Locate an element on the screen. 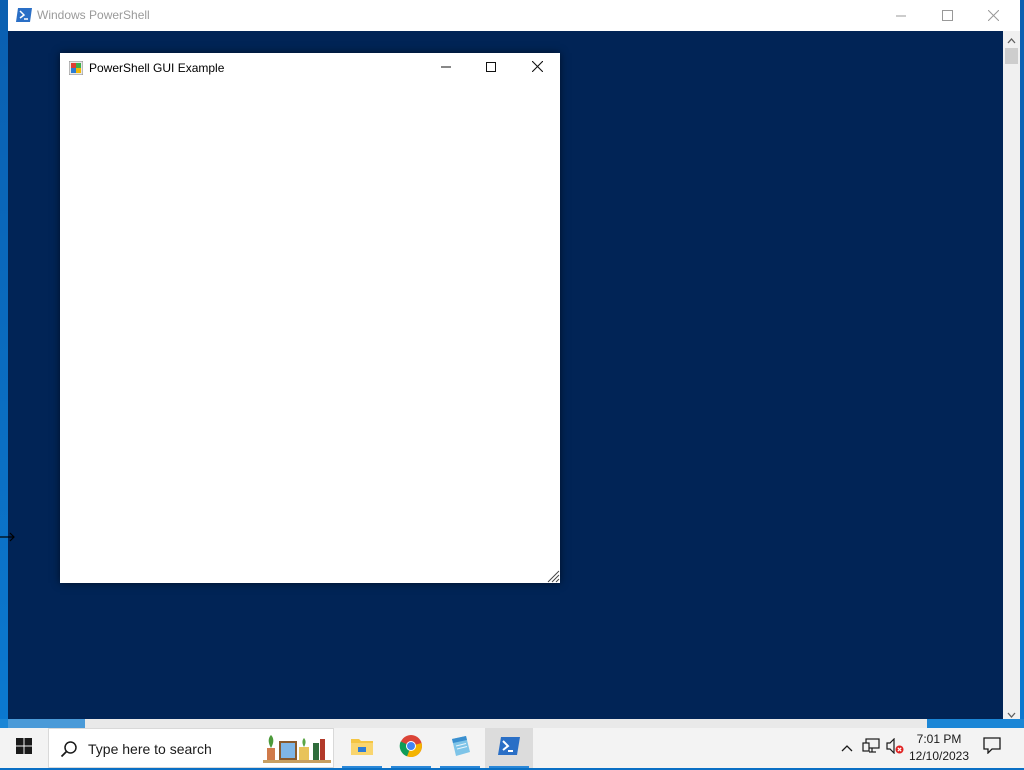 This screenshot has width=1024, height=770. clock-date: 12/10/2023 is located at coordinates (939, 756).